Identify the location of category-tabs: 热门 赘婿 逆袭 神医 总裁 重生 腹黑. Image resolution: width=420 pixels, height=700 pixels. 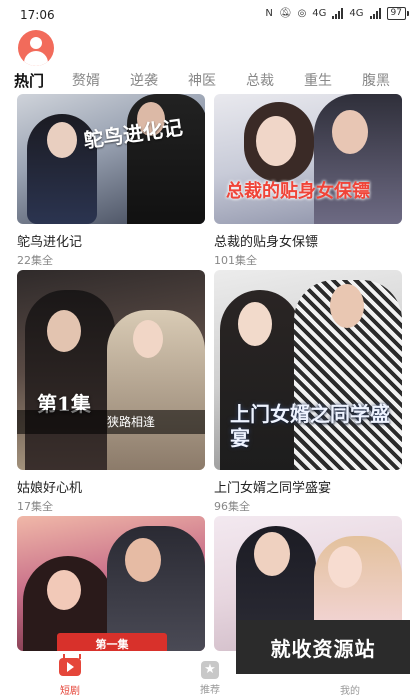
(210, 80).